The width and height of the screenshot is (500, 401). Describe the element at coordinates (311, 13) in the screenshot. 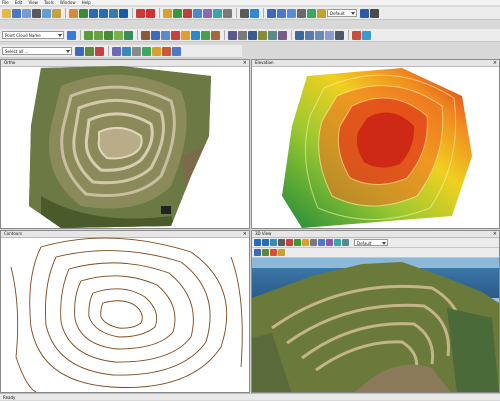

I see `refresh-icon` at that location.